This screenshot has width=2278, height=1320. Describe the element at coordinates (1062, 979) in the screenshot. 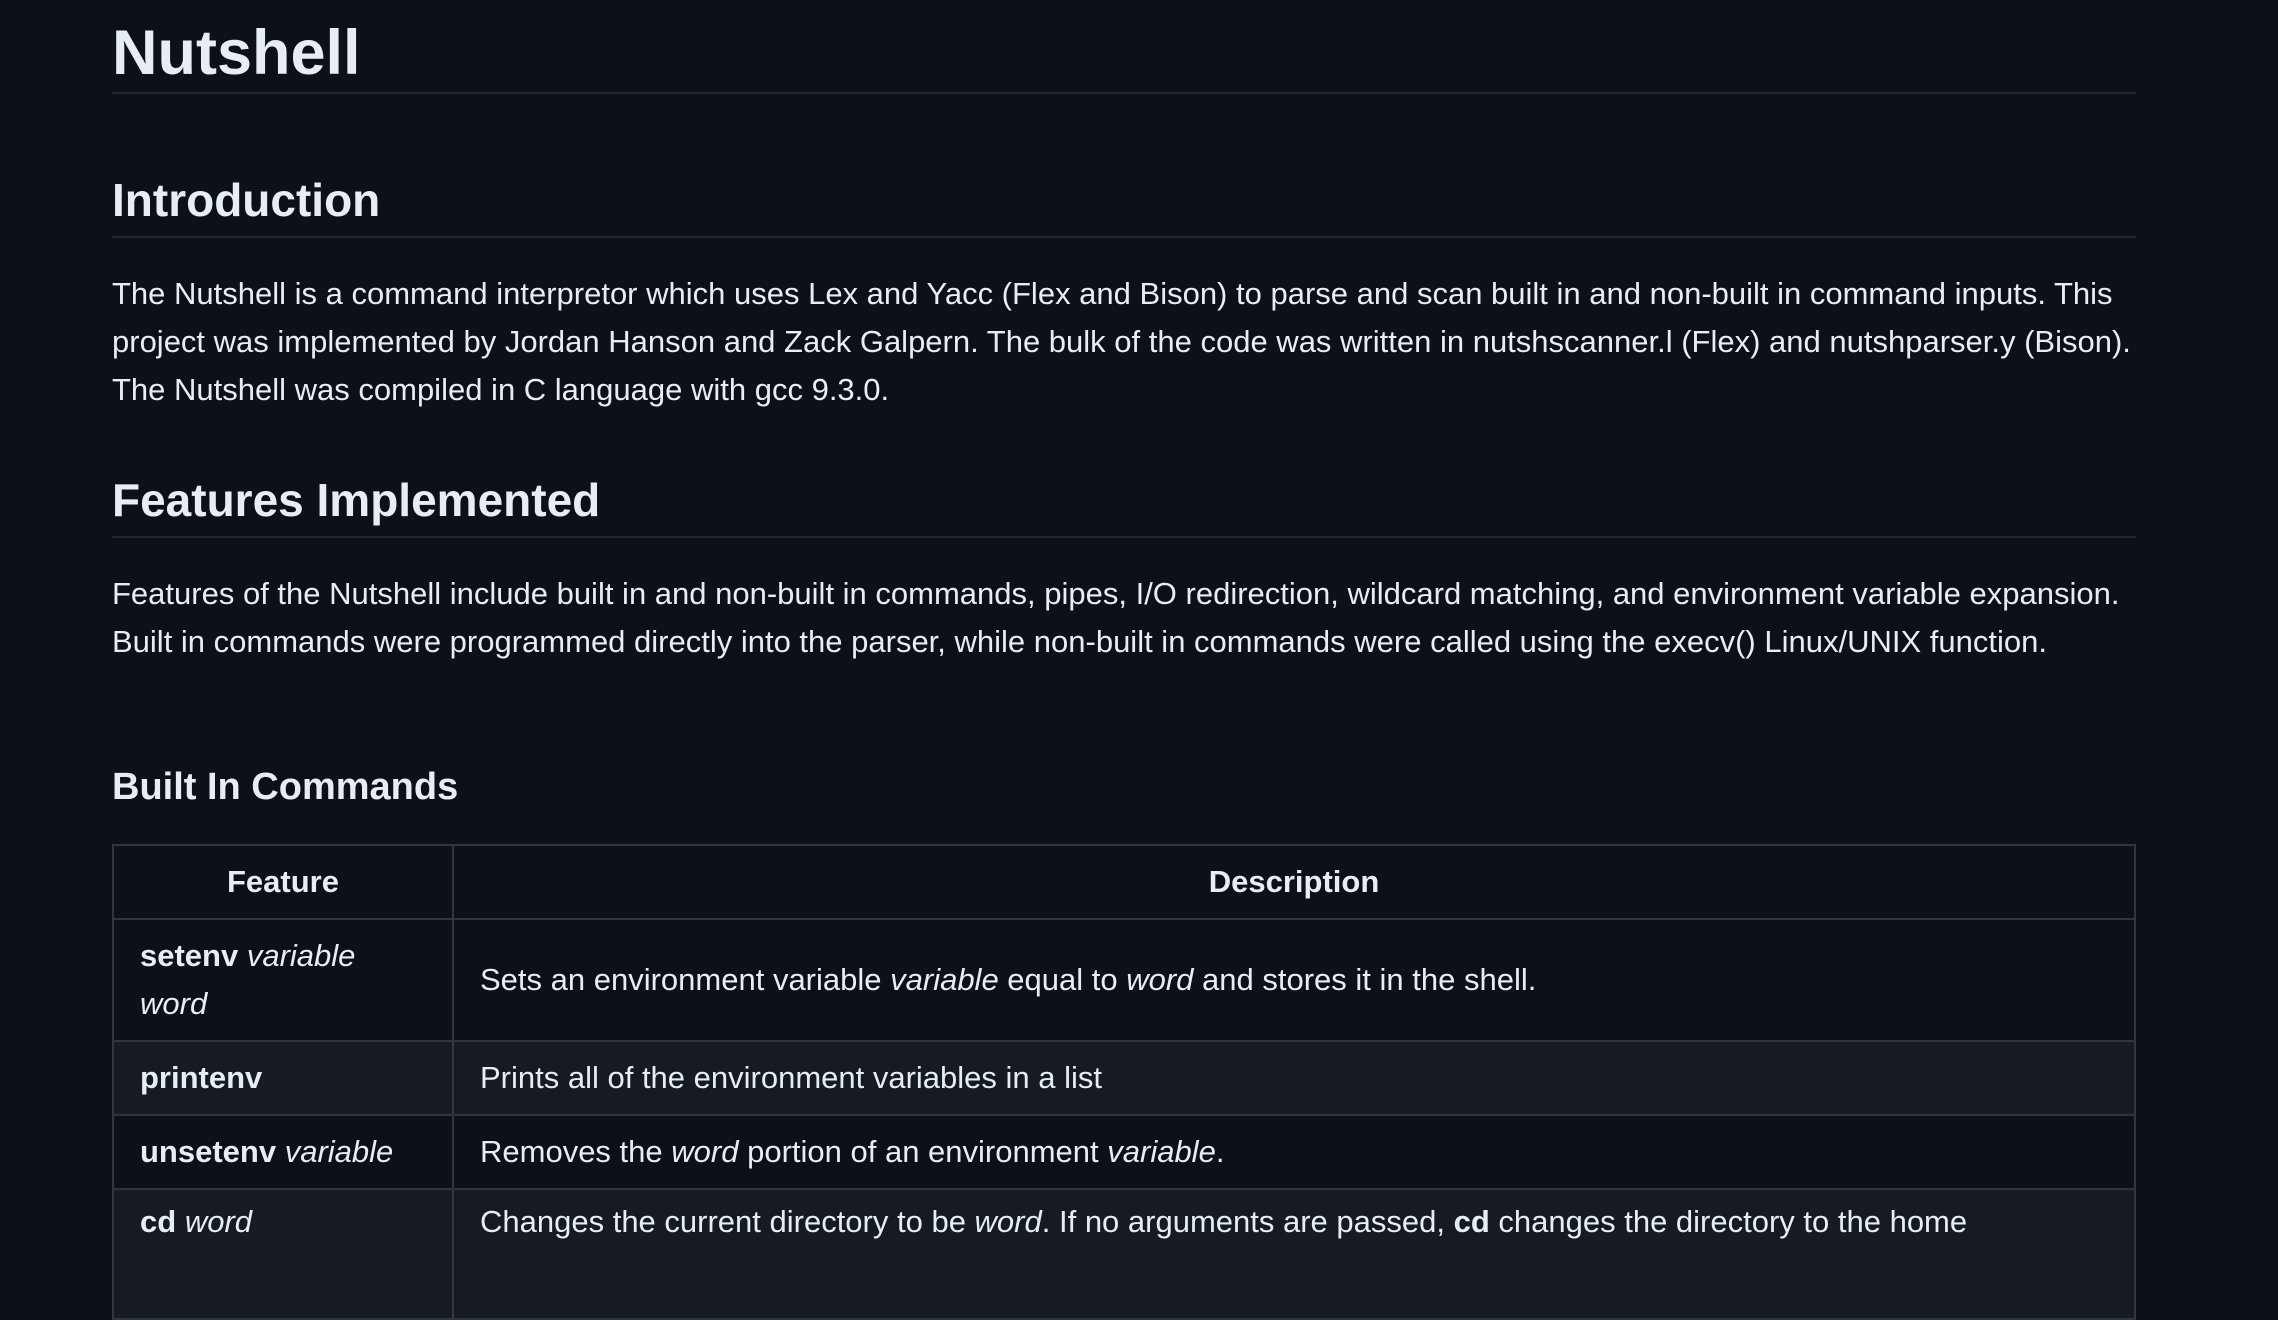

I see `description-text: equal to` at that location.